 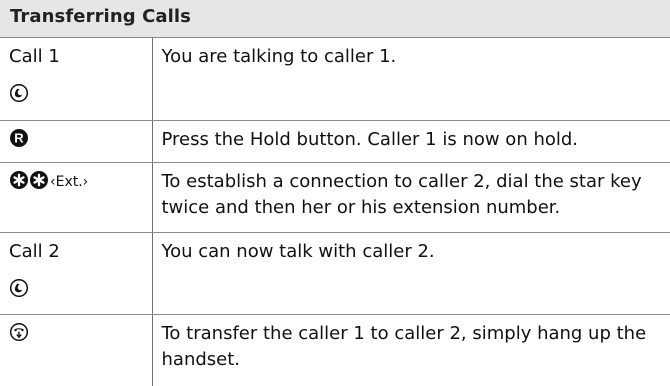 I want to click on section-header: Transferring Calls, so click(x=335, y=19).